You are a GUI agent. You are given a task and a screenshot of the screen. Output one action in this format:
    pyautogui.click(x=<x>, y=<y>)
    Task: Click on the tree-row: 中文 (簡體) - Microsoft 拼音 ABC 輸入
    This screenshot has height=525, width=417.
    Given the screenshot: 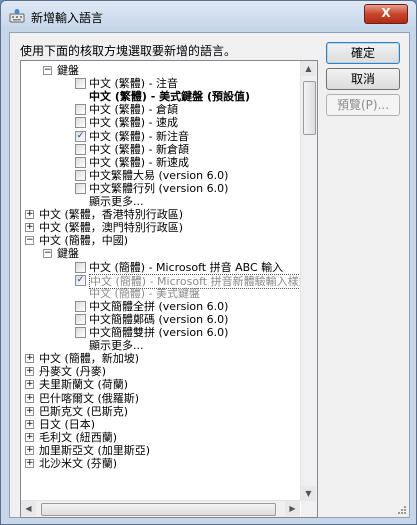 What is the action you would take?
    pyautogui.click(x=160, y=267)
    